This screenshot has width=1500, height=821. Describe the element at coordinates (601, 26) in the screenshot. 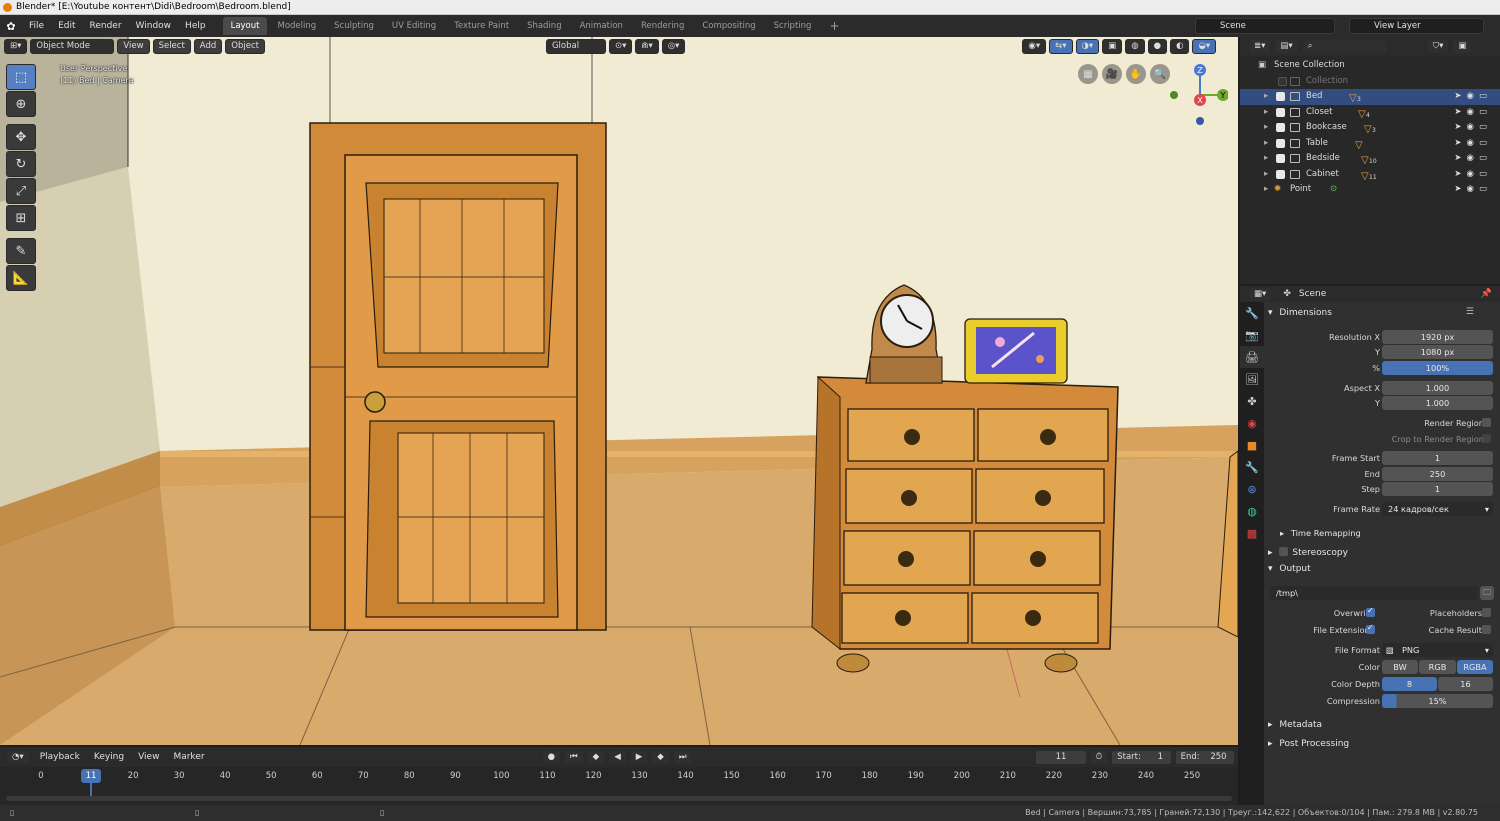

I see `workspace-tab-animation: Animation` at that location.